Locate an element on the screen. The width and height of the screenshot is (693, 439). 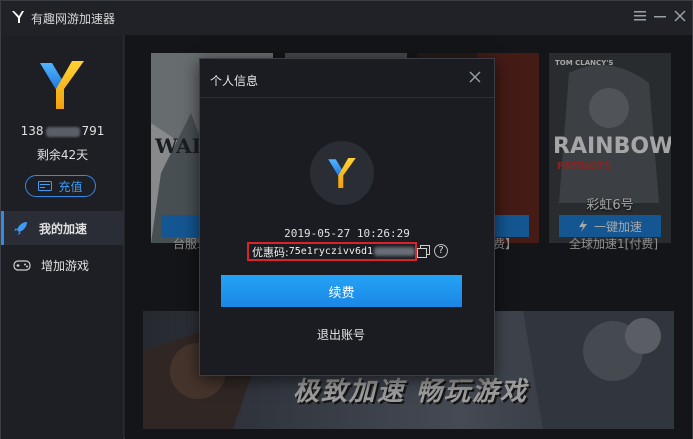
minimize-icon is located at coordinates (660, 17).